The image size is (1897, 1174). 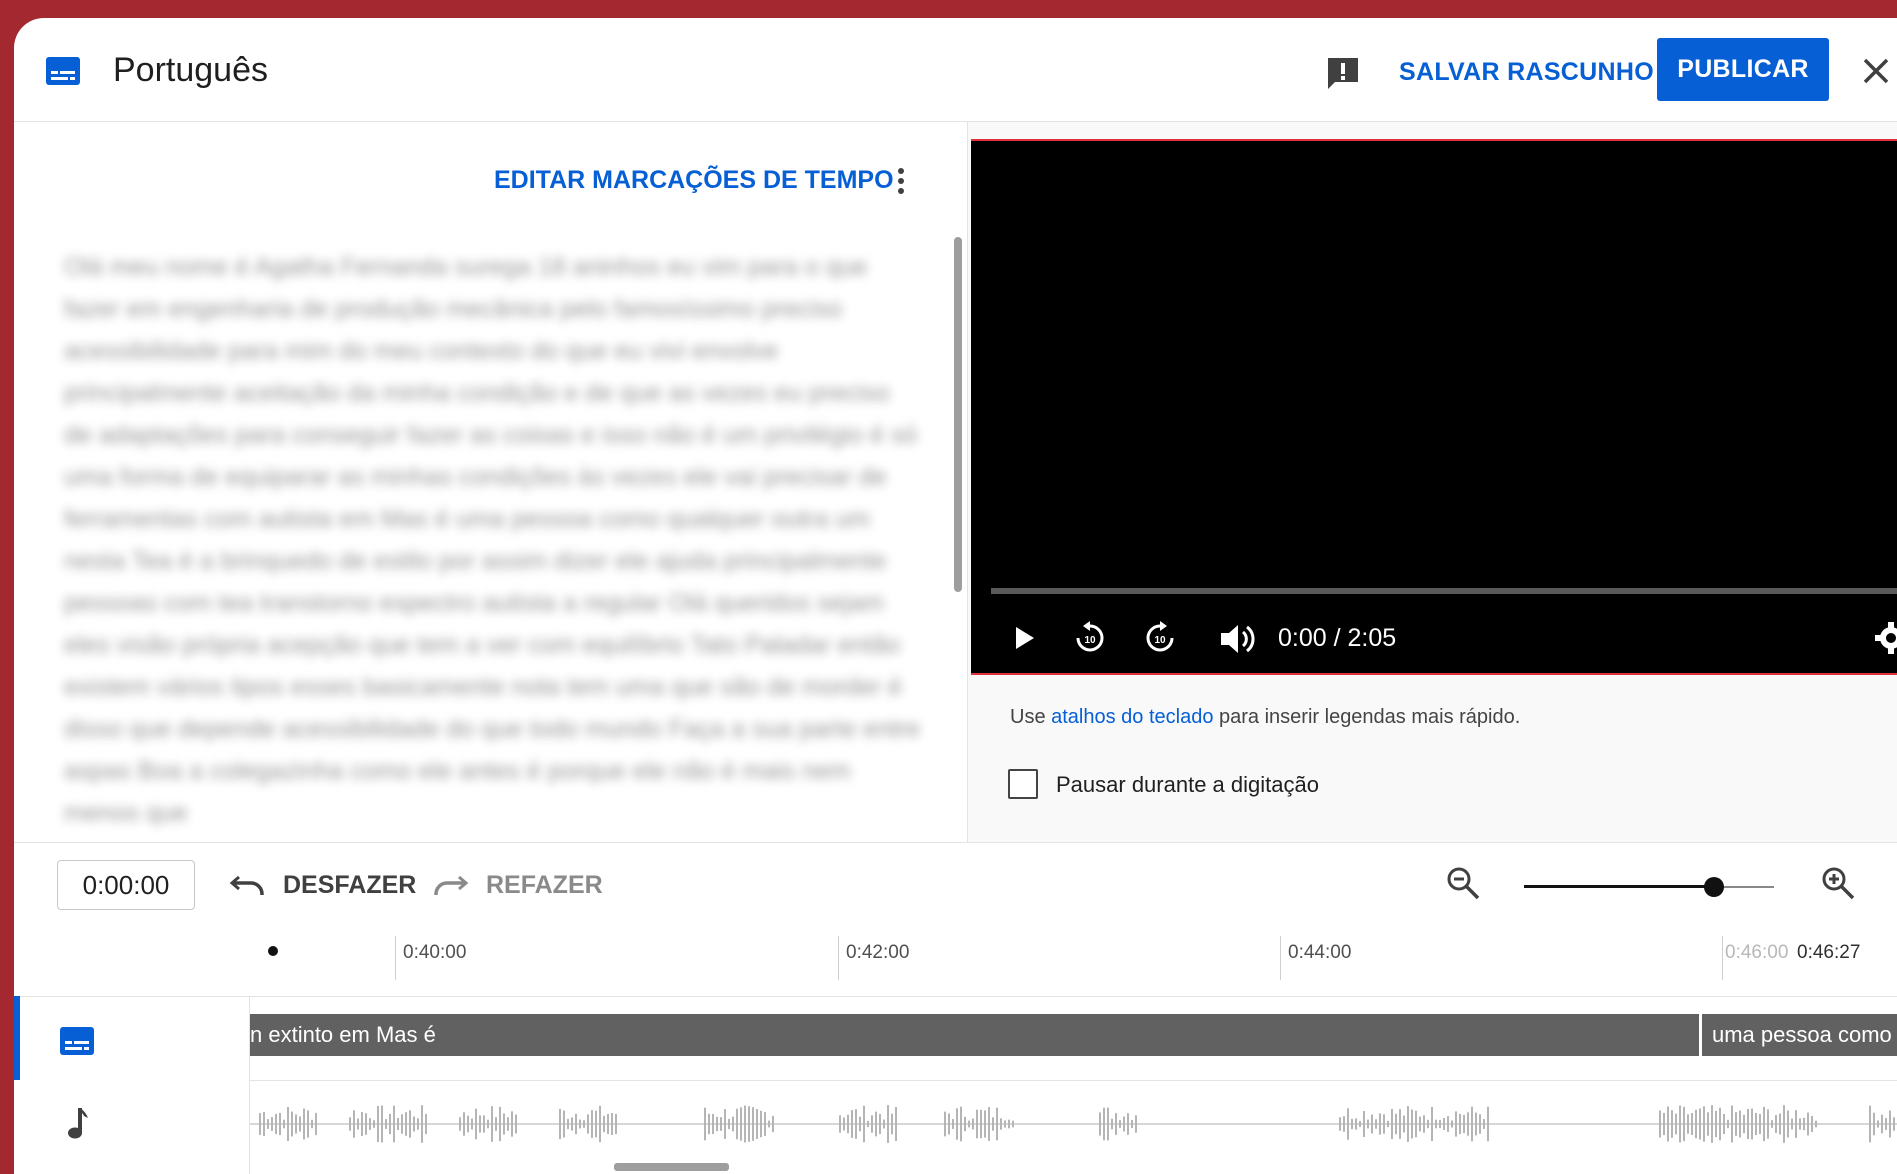 I want to click on rewind-10-icon: 10, so click(x=1090, y=638).